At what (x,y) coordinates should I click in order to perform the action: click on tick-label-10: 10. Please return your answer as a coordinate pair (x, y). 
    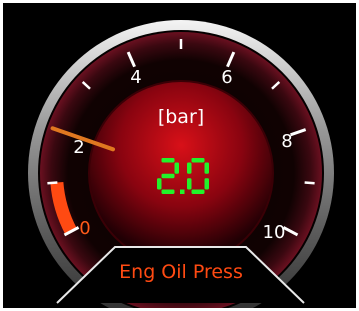
    Looking at the image, I should click on (274, 232).